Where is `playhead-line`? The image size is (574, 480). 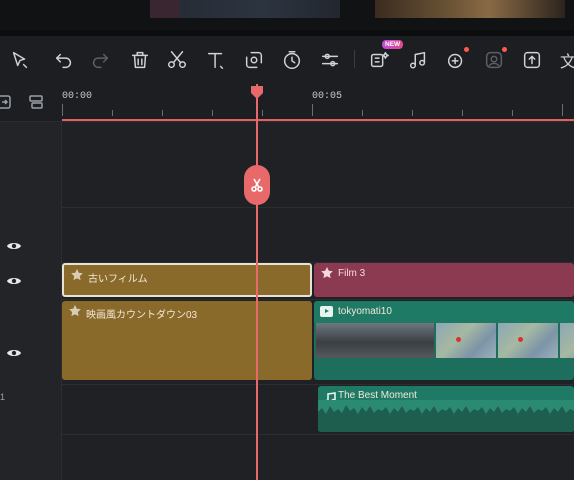 playhead-line is located at coordinates (257, 282).